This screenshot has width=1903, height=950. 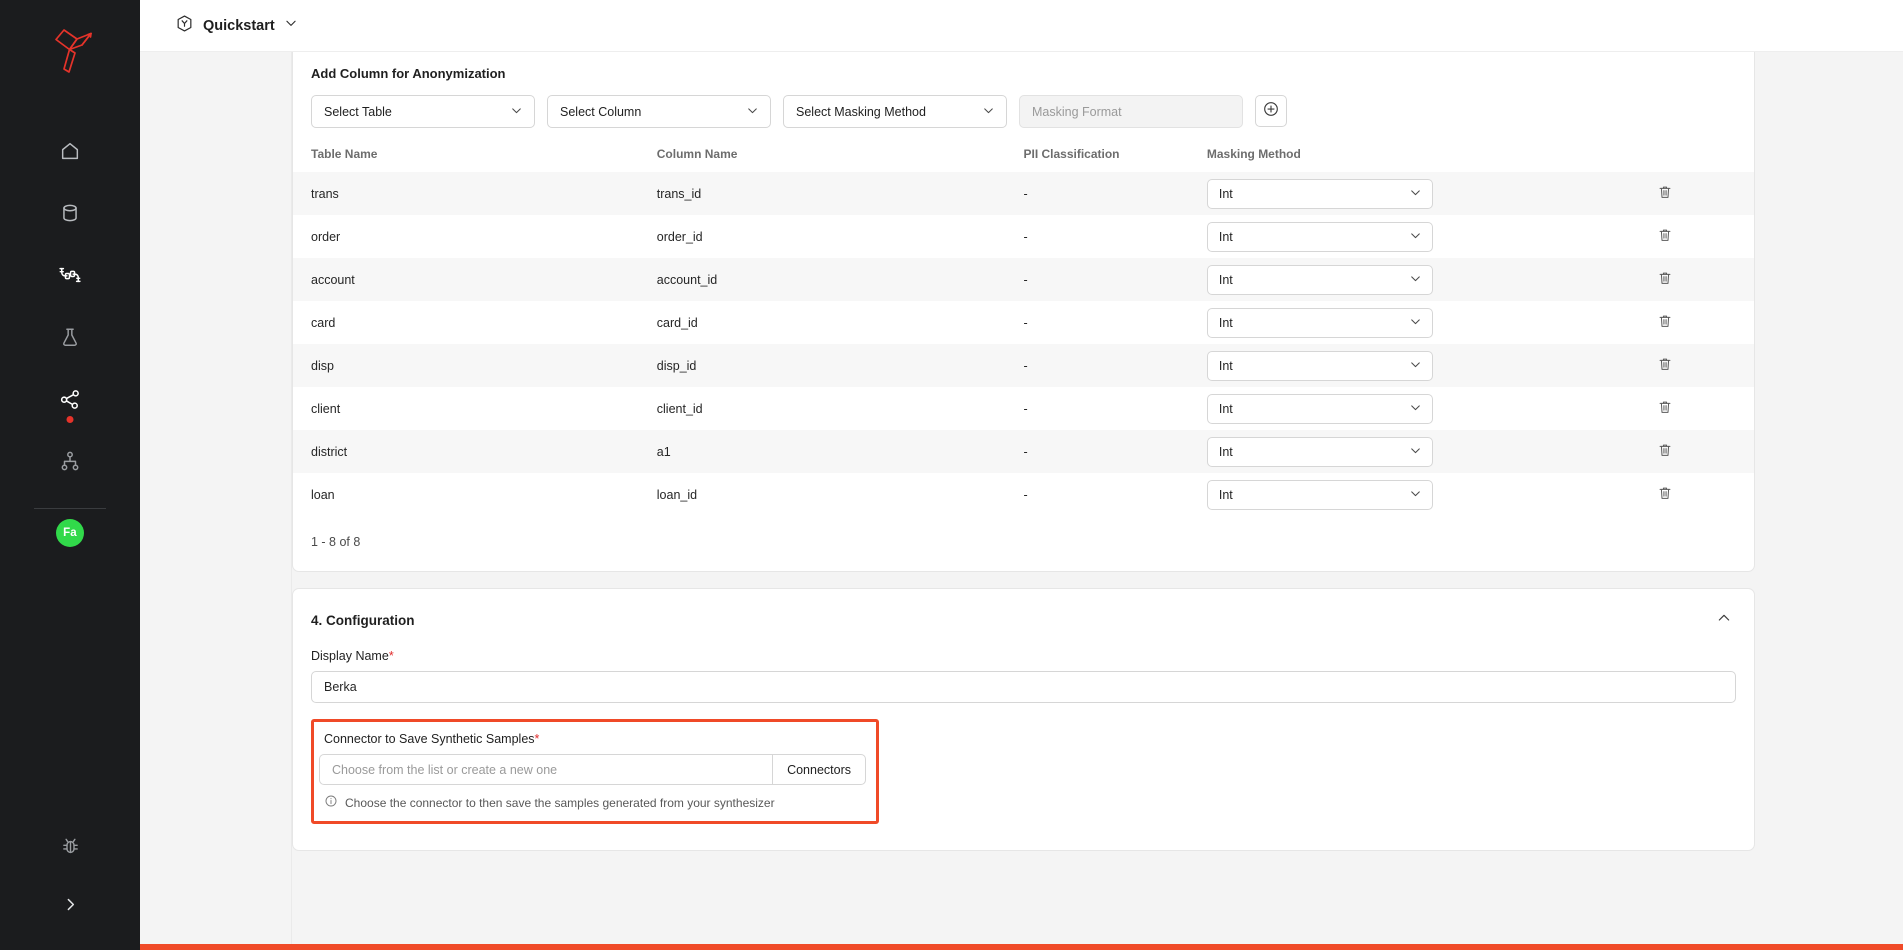 I want to click on sidebar-item-home, so click(x=70, y=151).